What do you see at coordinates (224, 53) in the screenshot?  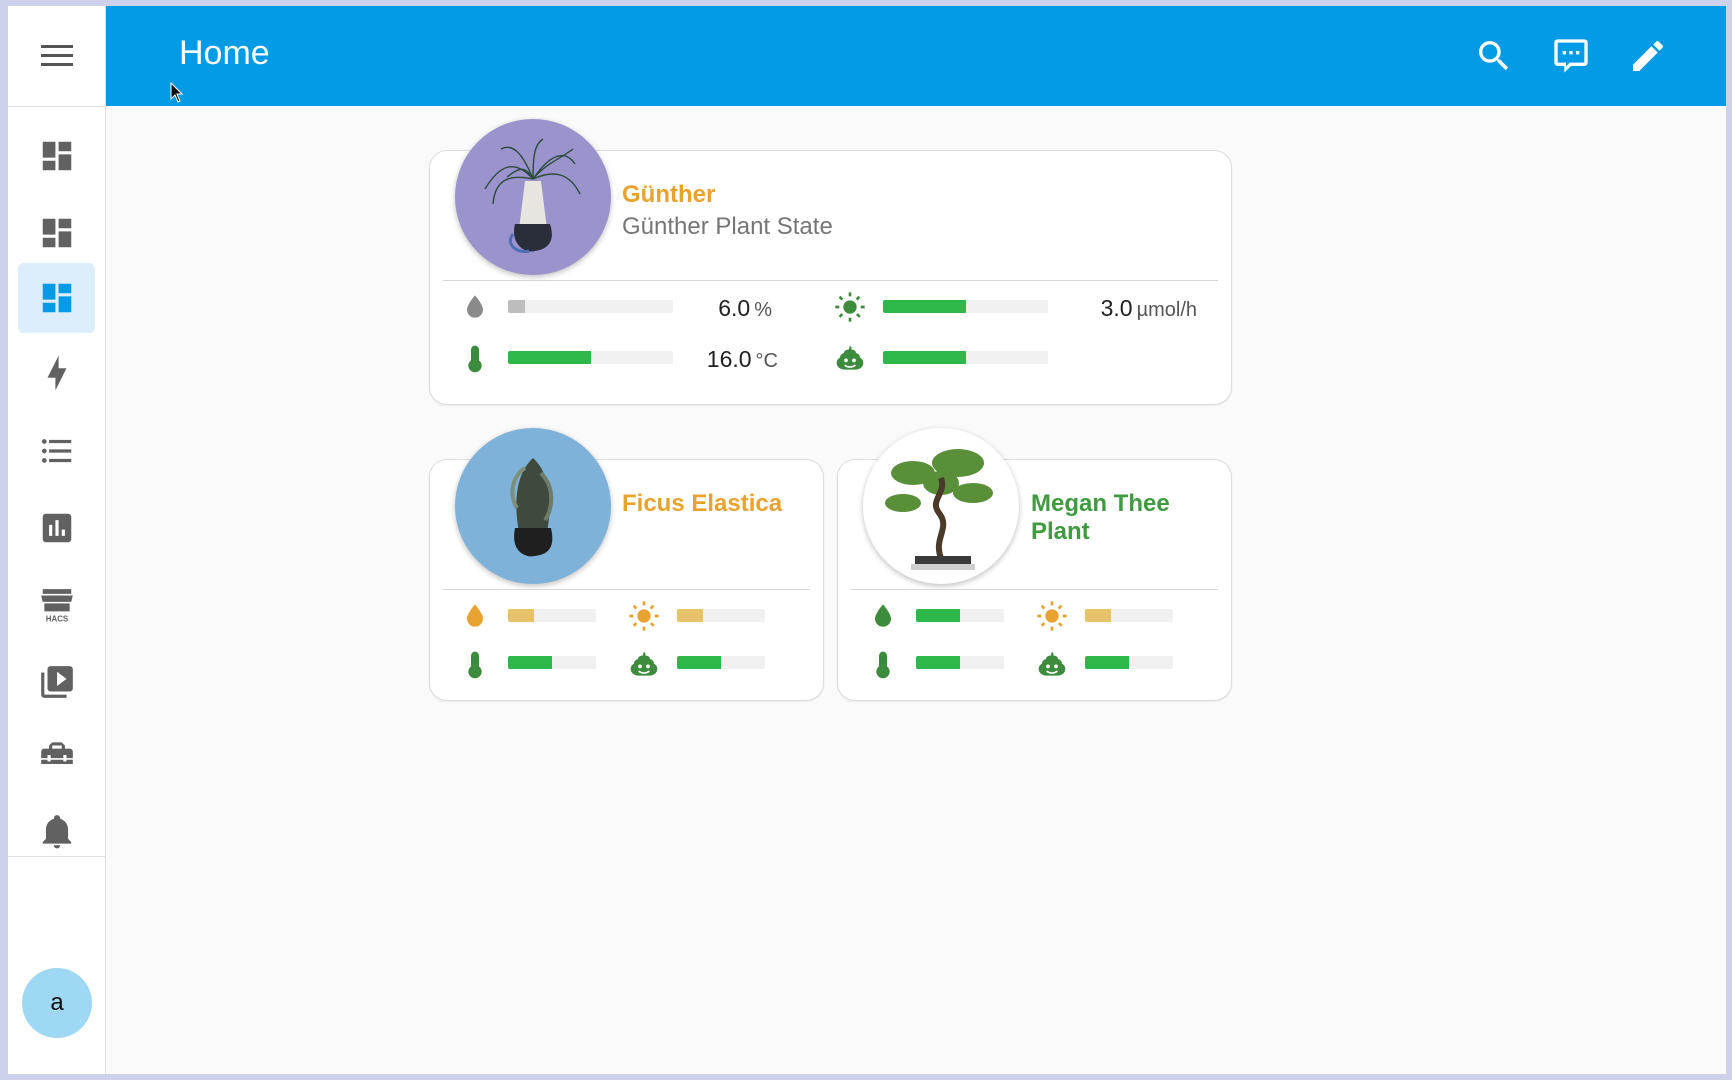 I see `page-title: Home` at bounding box center [224, 53].